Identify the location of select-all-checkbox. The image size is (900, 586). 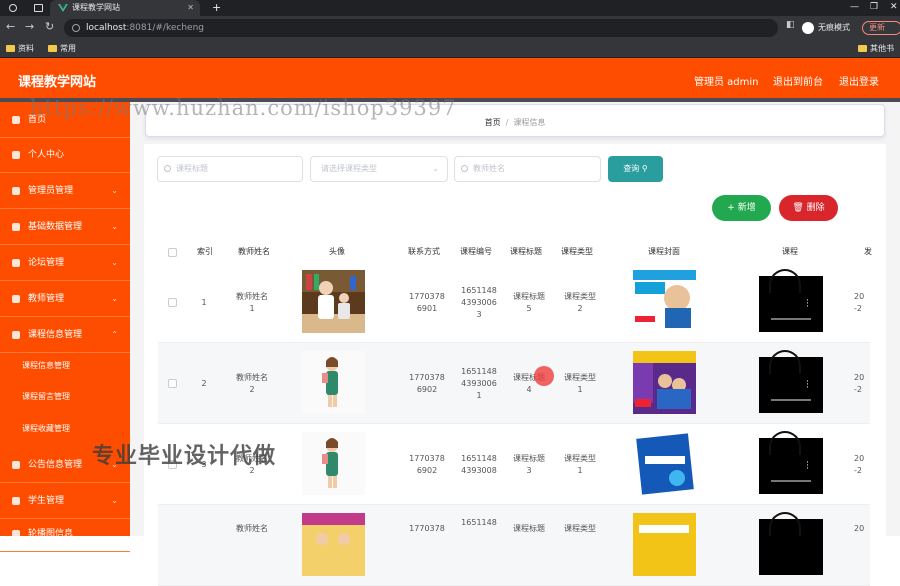
(172, 252).